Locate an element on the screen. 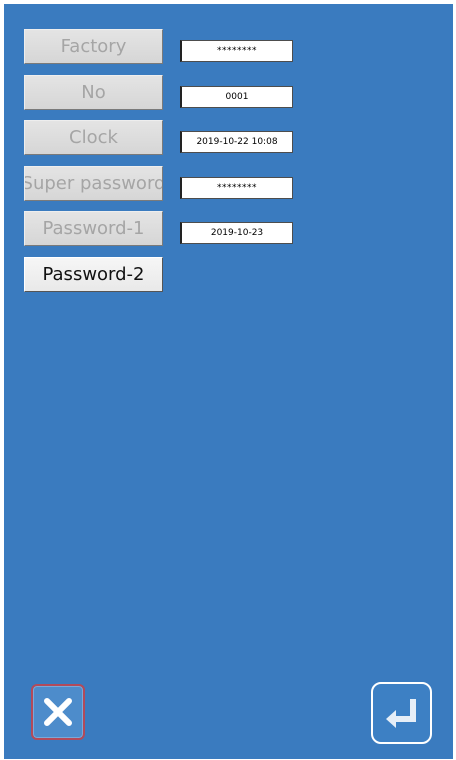 Image resolution: width=456 pixels, height=760 pixels. enter-return-icon is located at coordinates (400, 713).